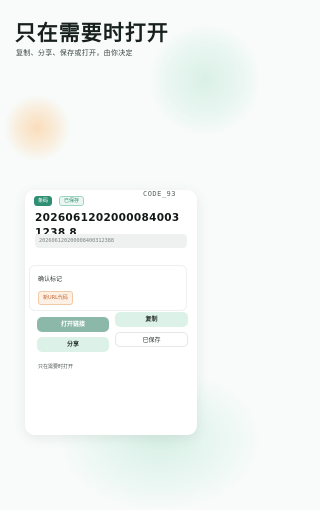 This screenshot has height=510, width=320. I want to click on code-raw-text: 202606120200008400312388, so click(111, 241).